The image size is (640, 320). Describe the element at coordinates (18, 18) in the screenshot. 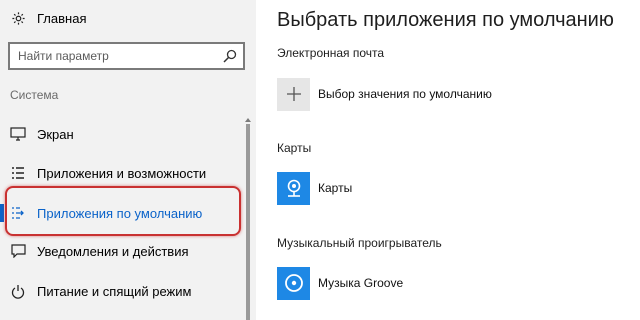

I see `gear-icon` at that location.